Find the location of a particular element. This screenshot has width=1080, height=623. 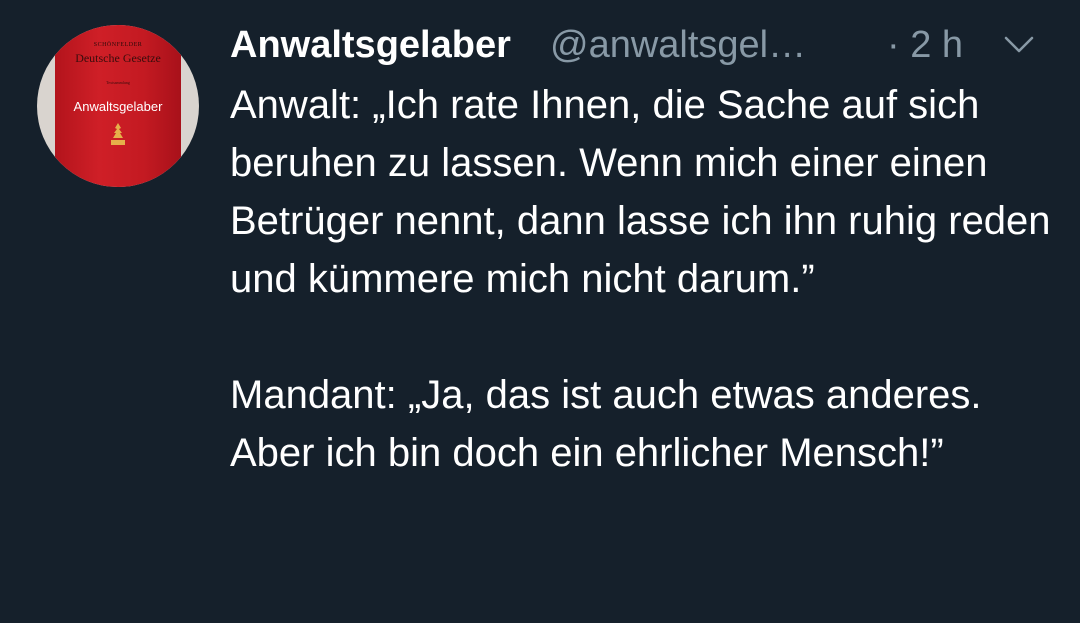

display-name: Anwaltsgelaber is located at coordinates (370, 45).